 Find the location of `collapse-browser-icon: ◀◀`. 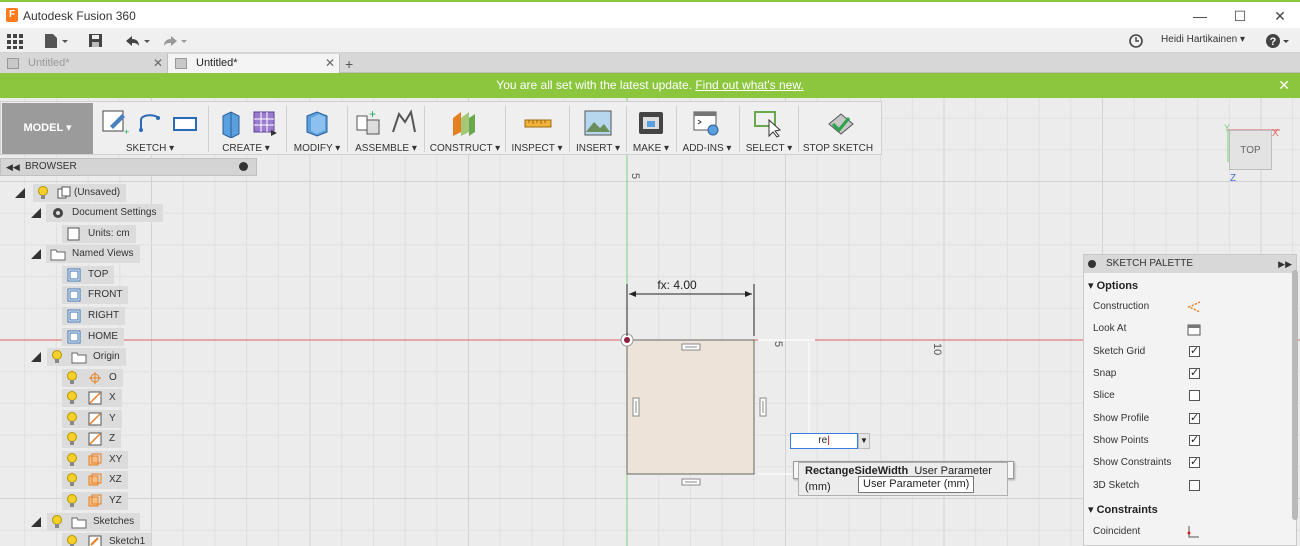

collapse-browser-icon: ◀◀ is located at coordinates (13, 167).